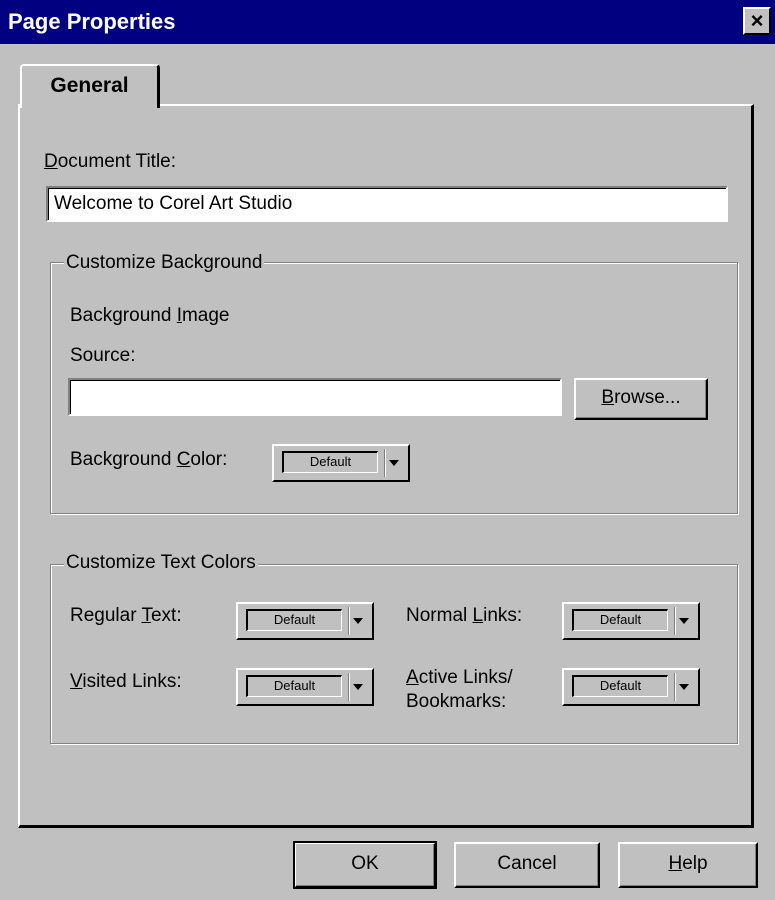 The width and height of the screenshot is (775, 900). Describe the element at coordinates (150, 315) in the screenshot. I see `background-image-label: Background Image` at that location.